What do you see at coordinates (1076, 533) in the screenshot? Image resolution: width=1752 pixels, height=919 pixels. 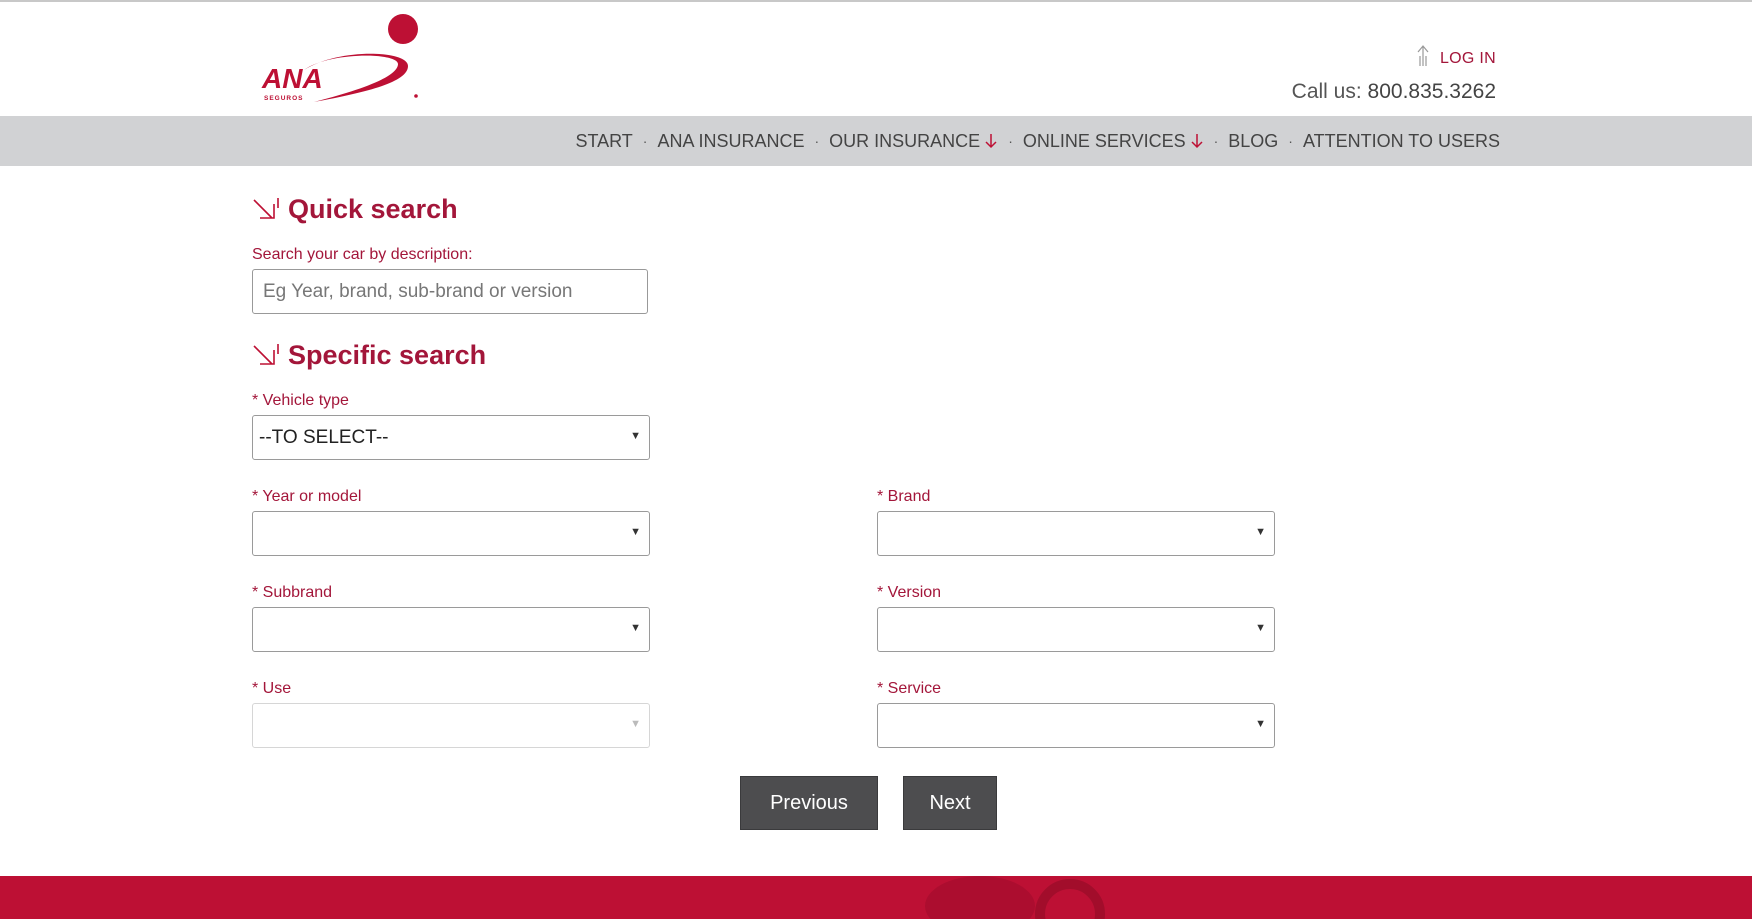 I see `brand-select: ▼` at bounding box center [1076, 533].